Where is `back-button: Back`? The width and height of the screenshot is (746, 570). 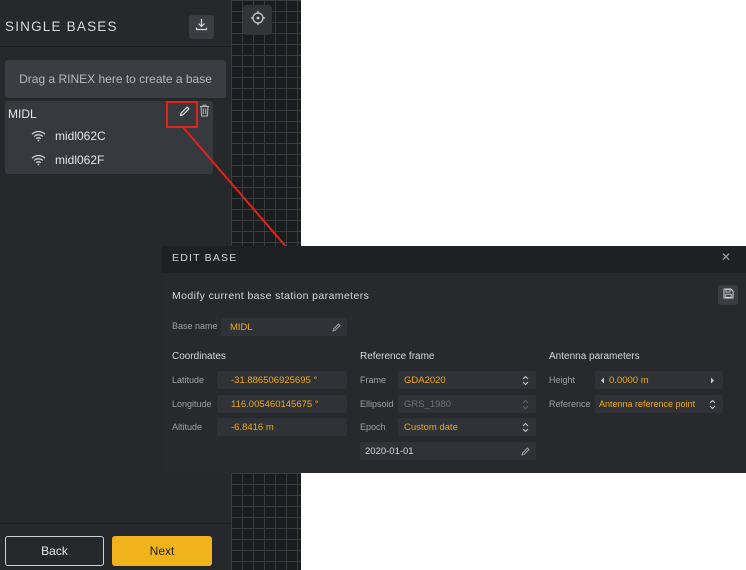
back-button: Back is located at coordinates (54, 551).